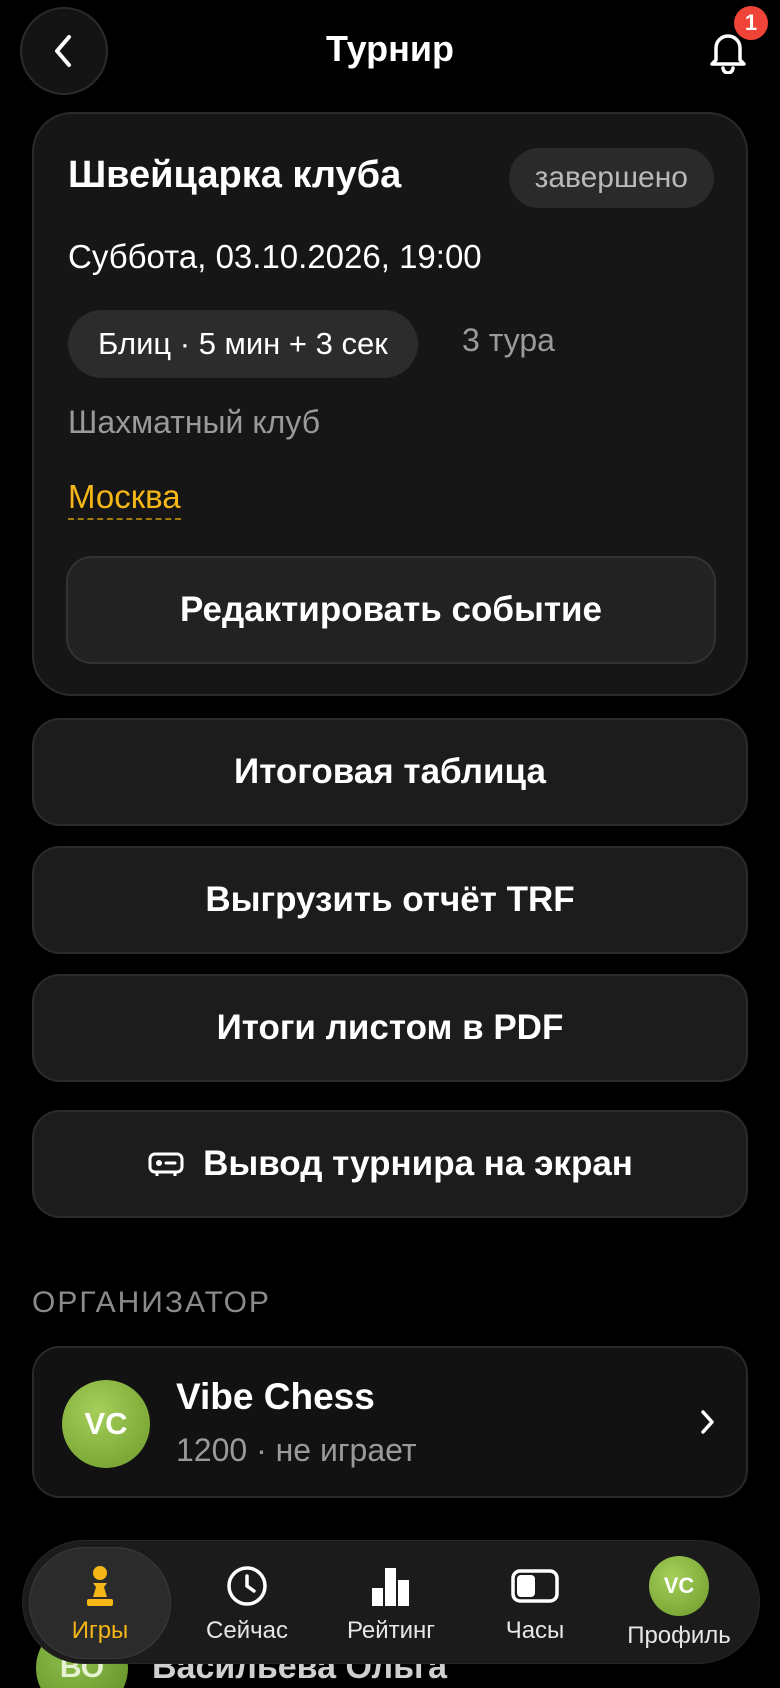 The image size is (780, 1688). Describe the element at coordinates (508, 340) in the screenshot. I see `rounds-count: 3 тура` at that location.